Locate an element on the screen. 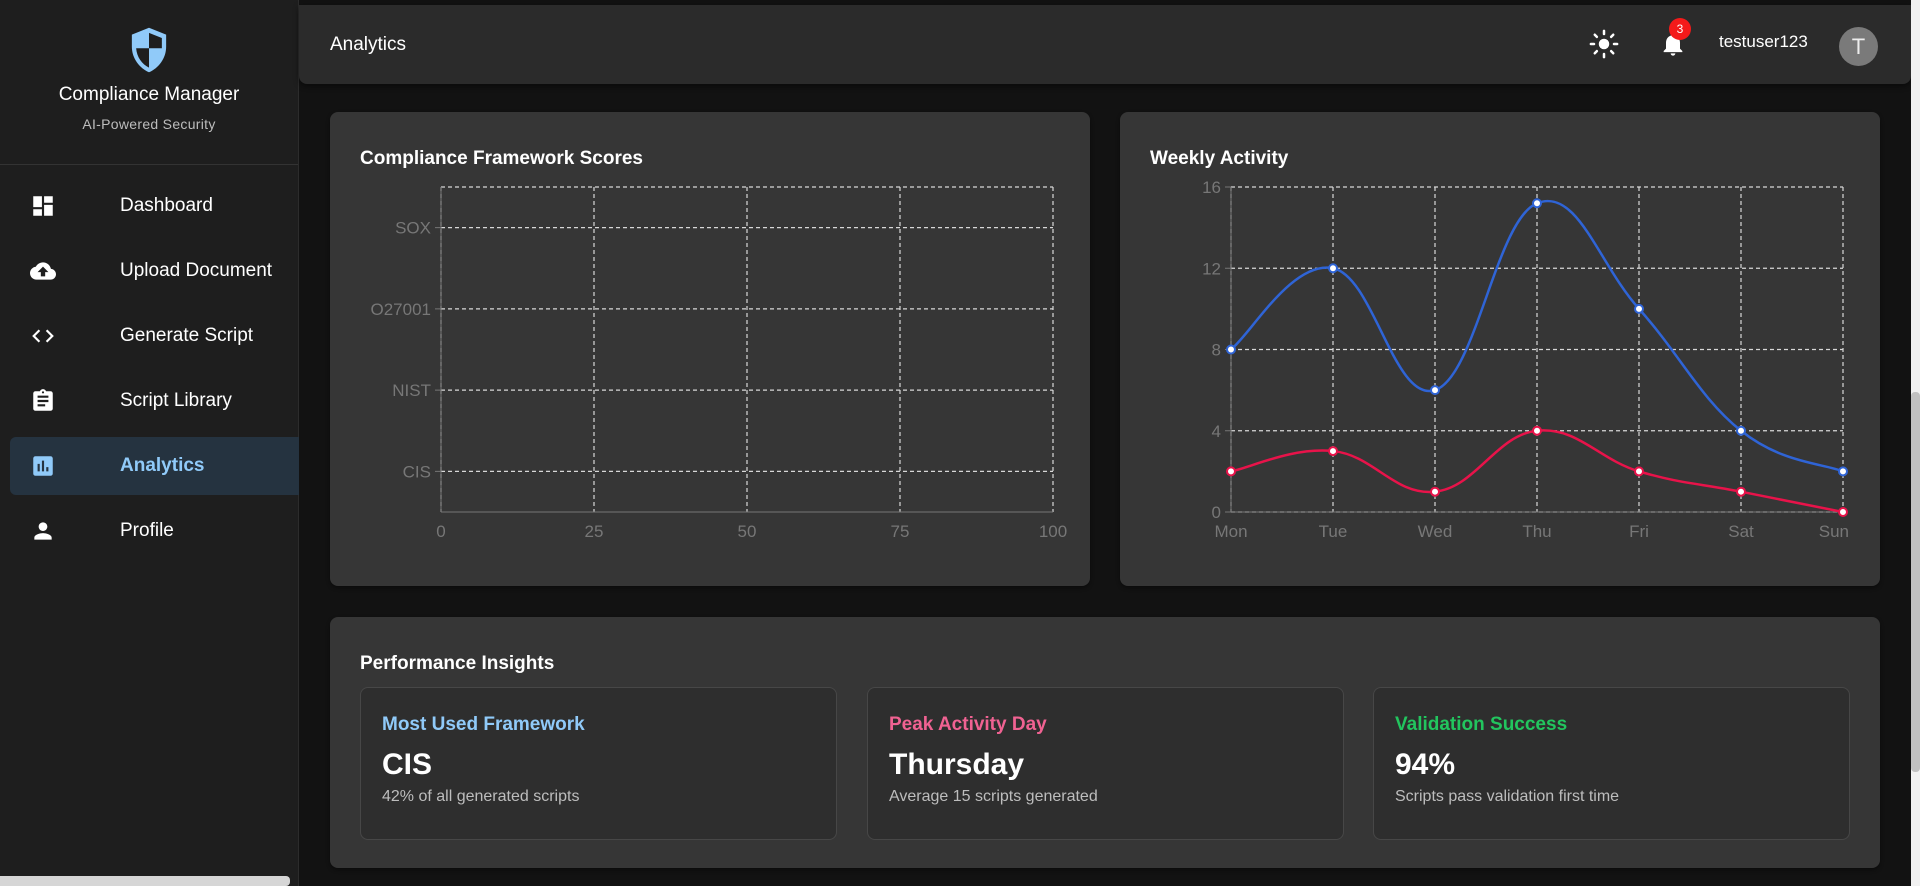 The width and height of the screenshot is (1920, 886). sun-icon is located at coordinates (1604, 44).